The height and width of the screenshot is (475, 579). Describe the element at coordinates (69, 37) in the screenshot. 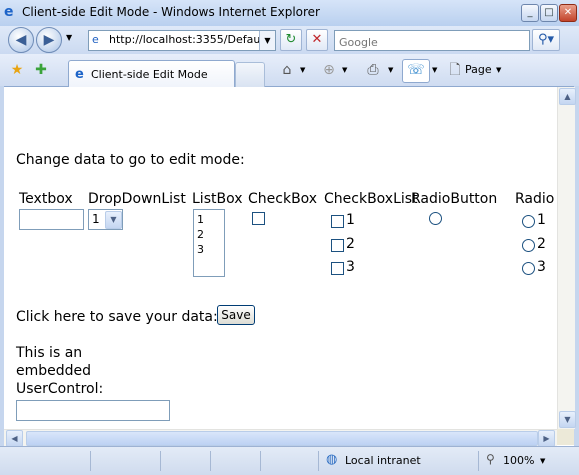

I see `history-dropdown-icon: ▼` at that location.